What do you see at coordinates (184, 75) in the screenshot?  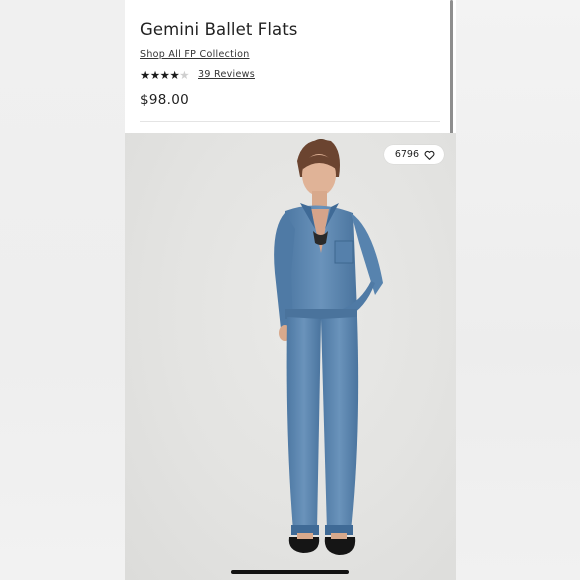 I see `star-empty-icon: ★` at bounding box center [184, 75].